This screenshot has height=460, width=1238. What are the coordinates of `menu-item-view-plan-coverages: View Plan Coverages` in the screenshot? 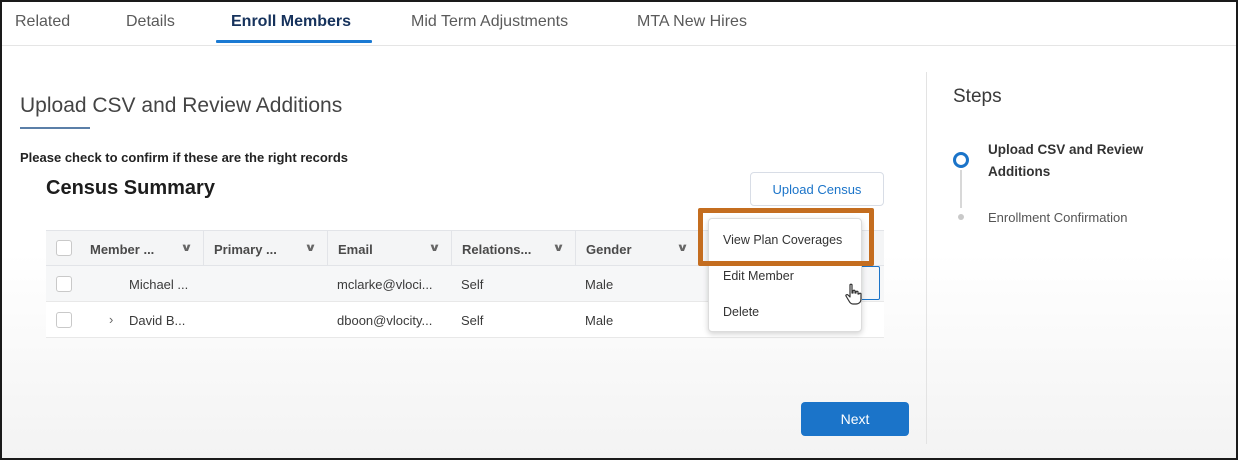 It's located at (782, 240).